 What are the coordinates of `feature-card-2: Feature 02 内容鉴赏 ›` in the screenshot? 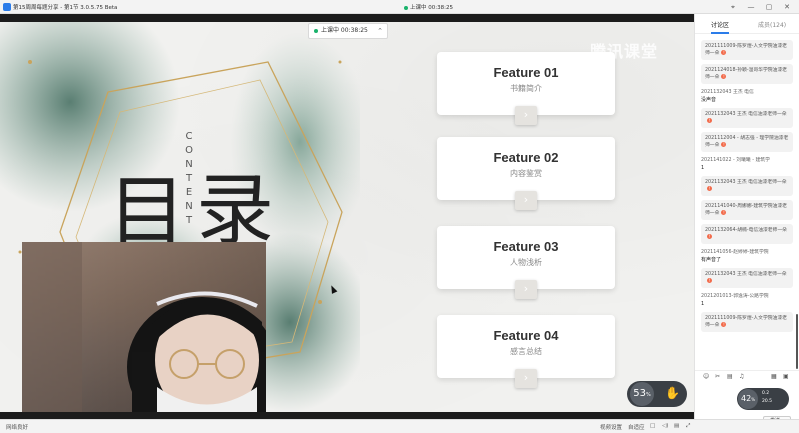 It's located at (526, 173).